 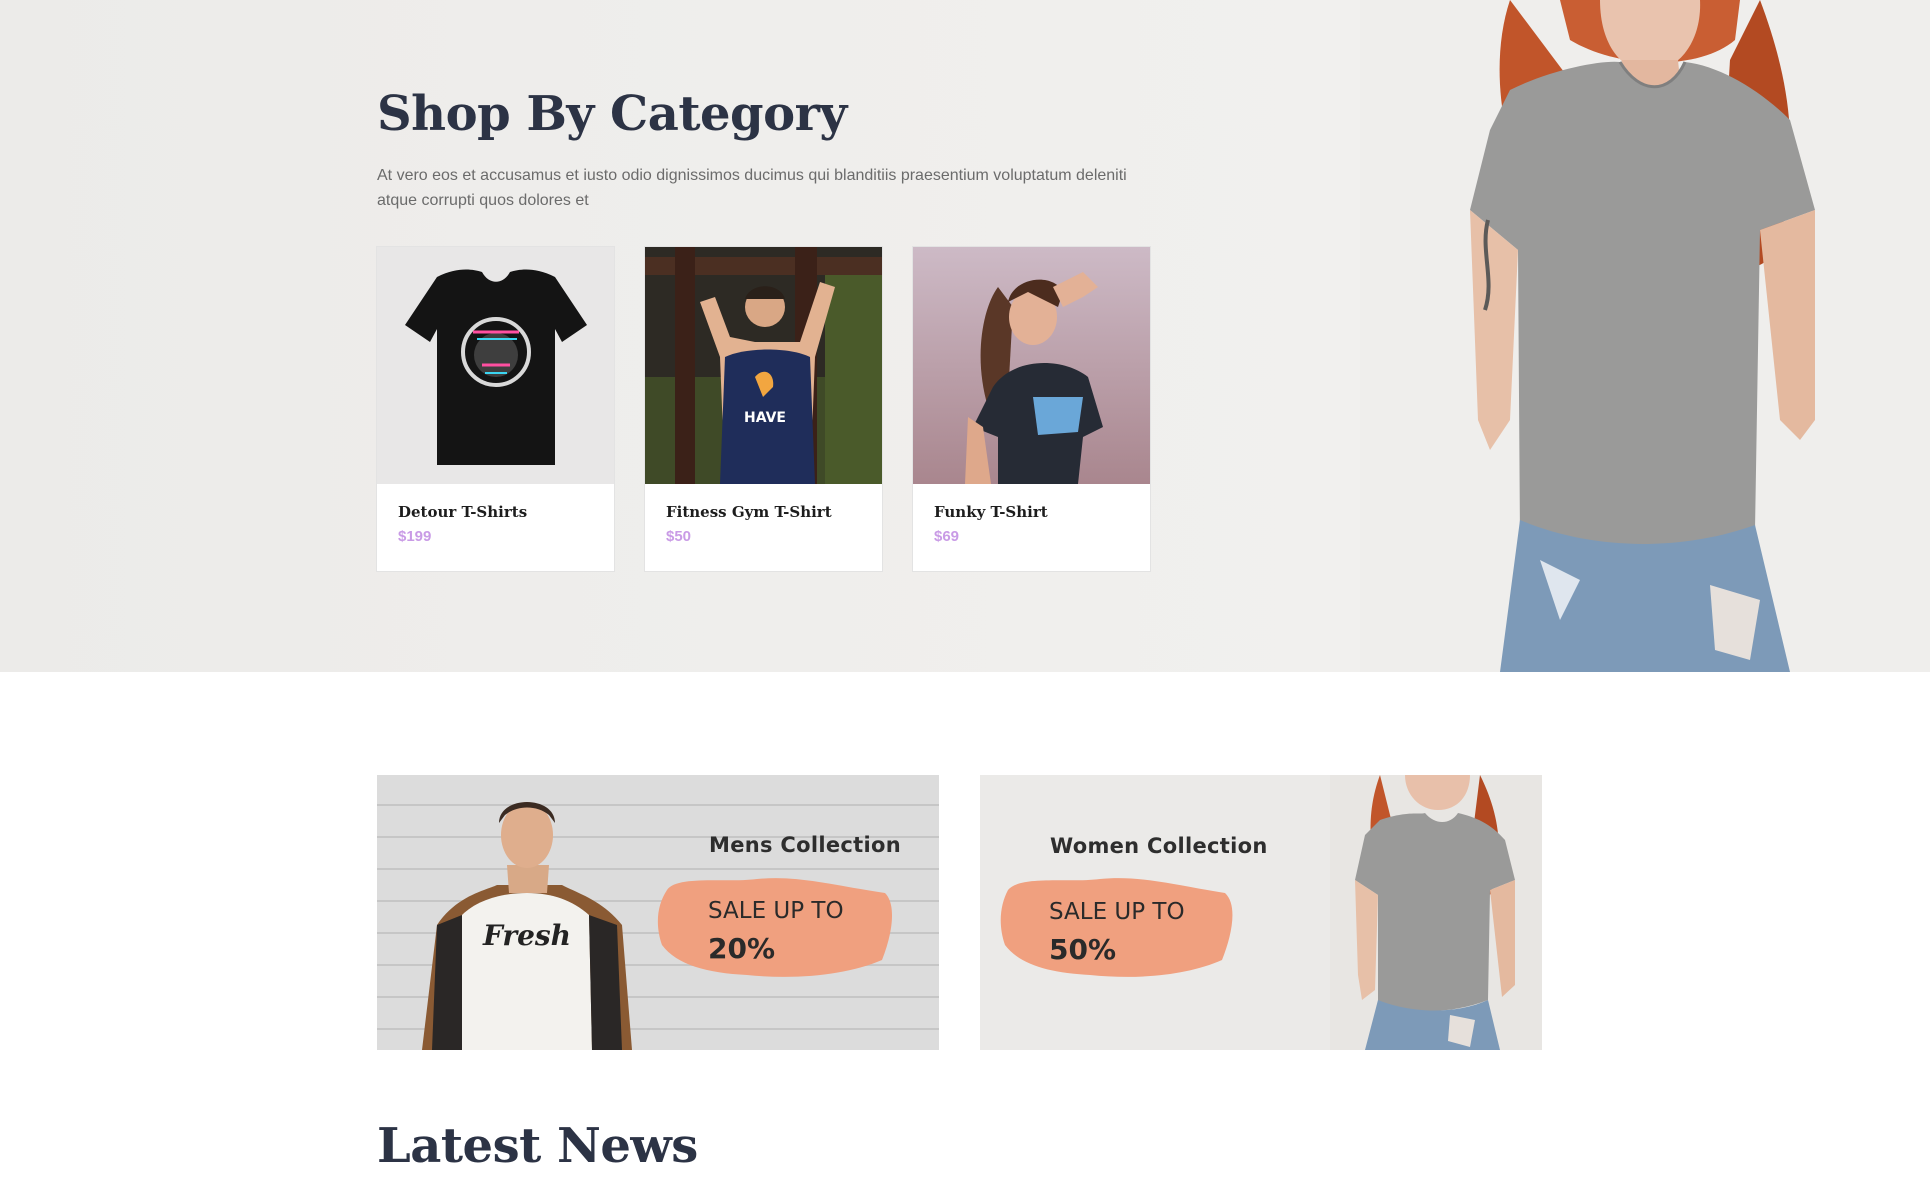 I want to click on product-name: Detour T-Shirts, so click(x=462, y=512).